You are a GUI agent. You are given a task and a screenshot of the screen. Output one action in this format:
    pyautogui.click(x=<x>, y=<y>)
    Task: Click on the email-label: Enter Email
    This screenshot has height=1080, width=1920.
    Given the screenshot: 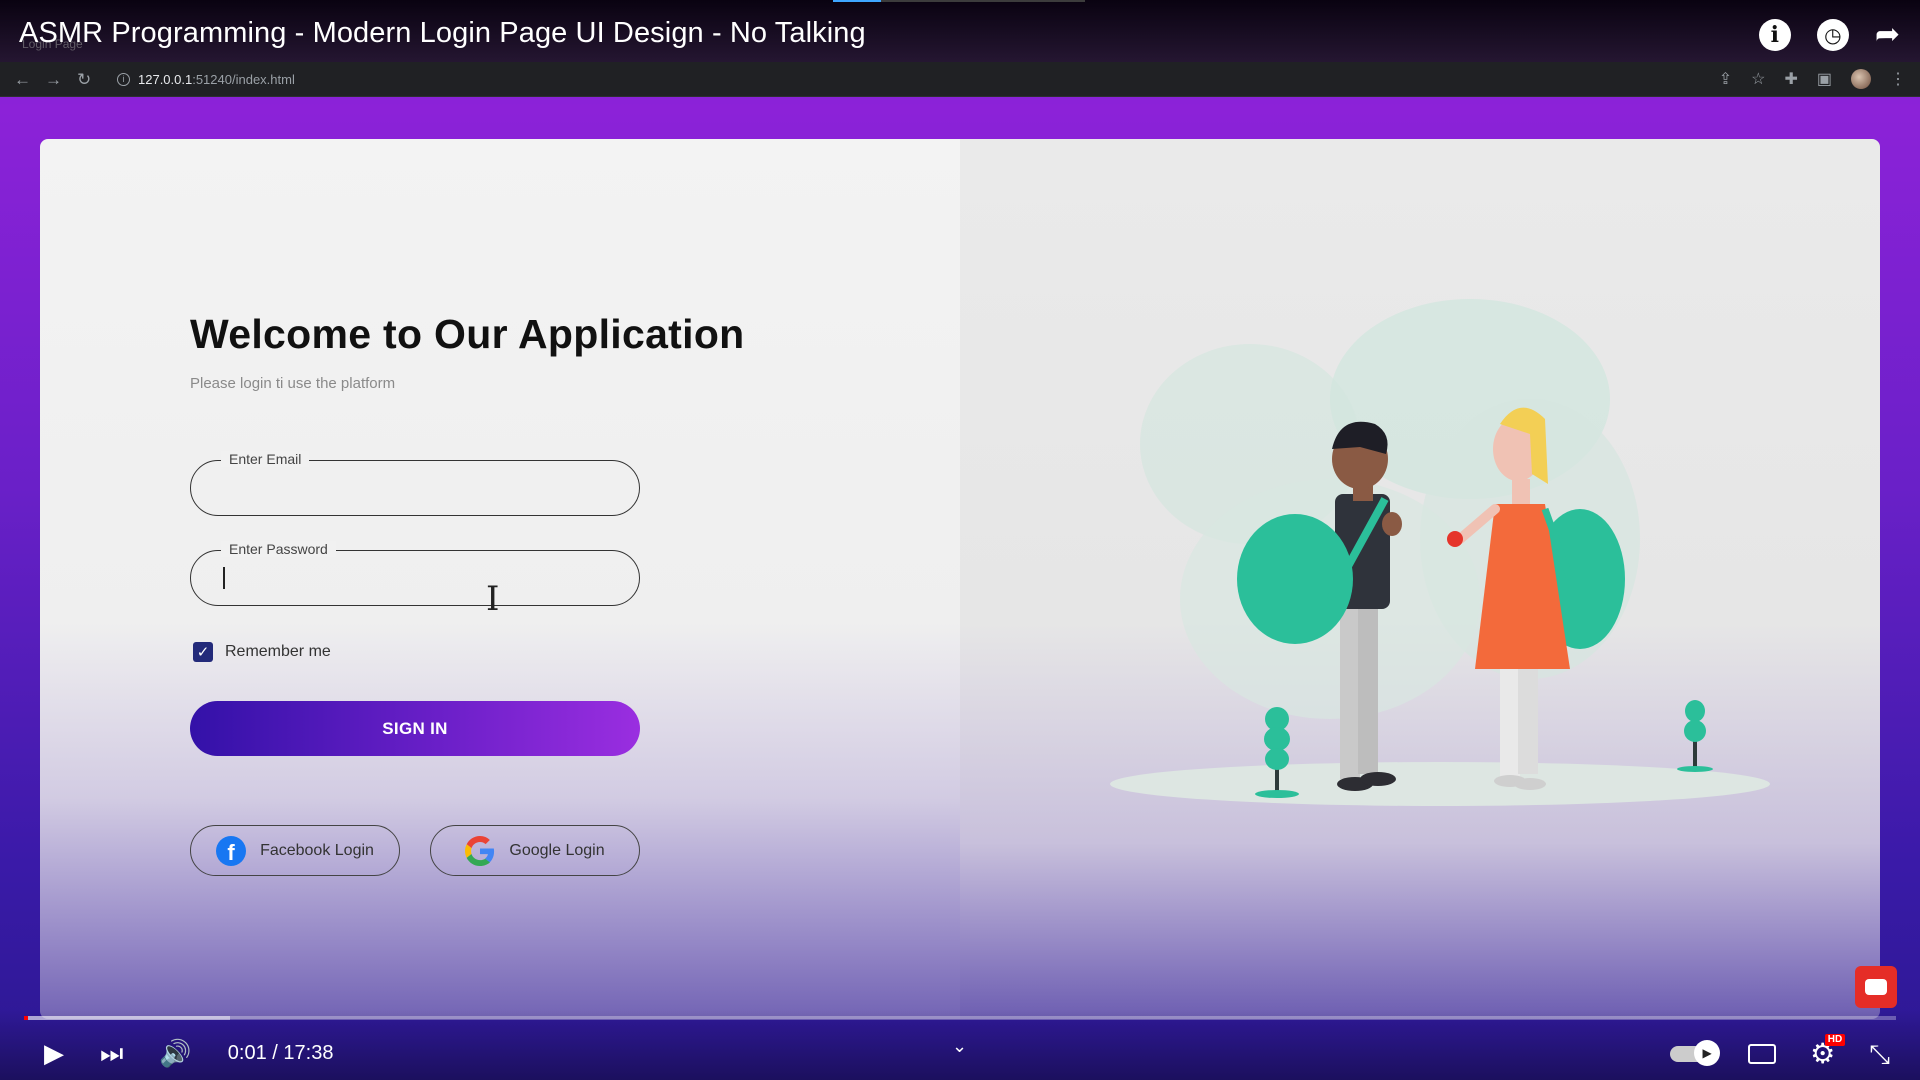 What is the action you would take?
    pyautogui.click(x=265, y=459)
    